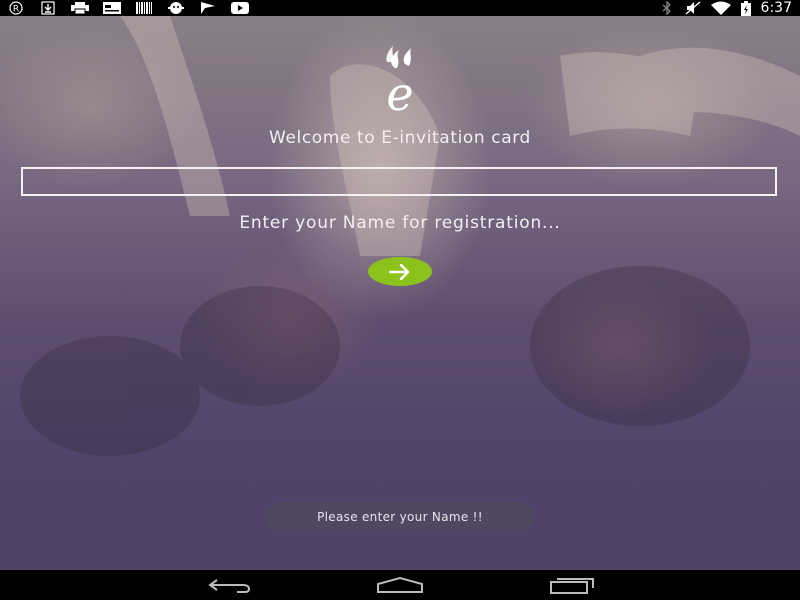  I want to click on recents-icon, so click(572, 586).